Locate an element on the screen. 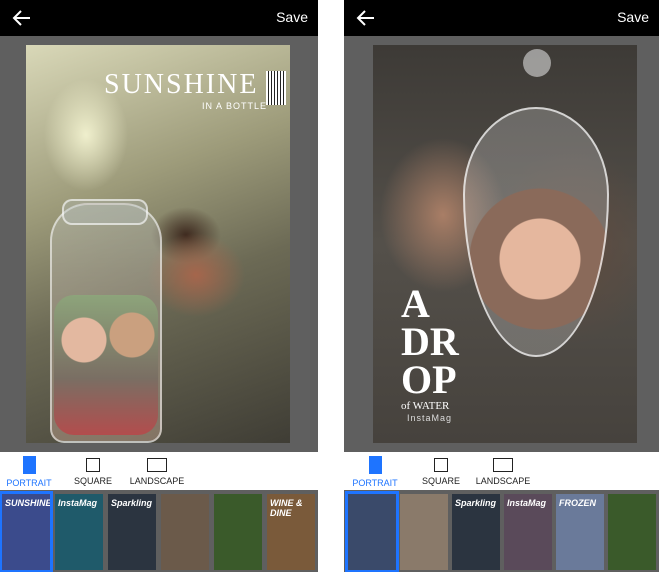  photo-in-bottle is located at coordinates (106, 365).